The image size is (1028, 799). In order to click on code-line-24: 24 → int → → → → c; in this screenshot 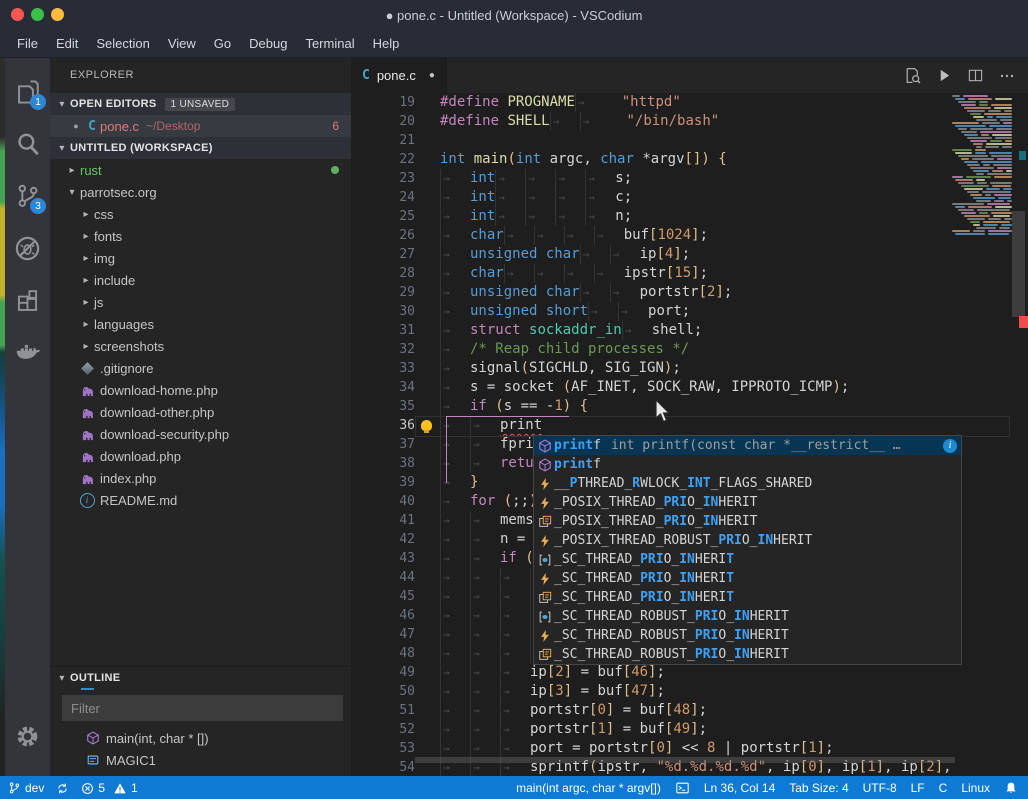, I will do `click(689, 197)`.